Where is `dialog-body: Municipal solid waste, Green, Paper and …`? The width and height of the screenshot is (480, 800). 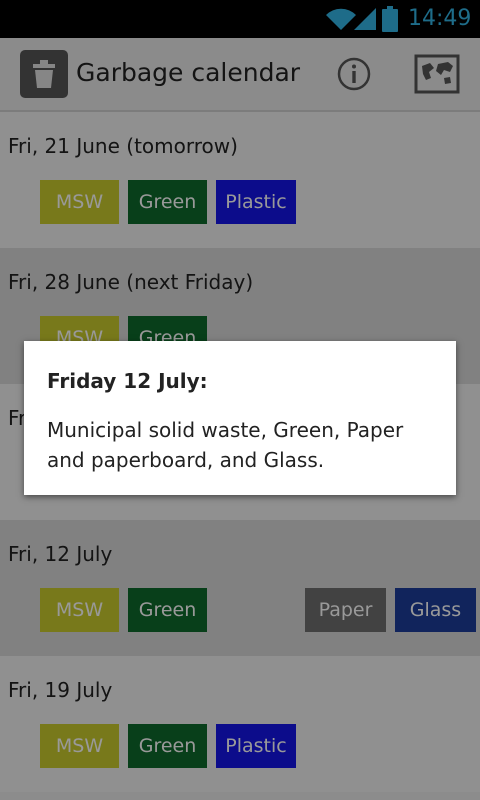 dialog-body: Municipal solid waste, Green, Paper and … is located at coordinates (225, 445).